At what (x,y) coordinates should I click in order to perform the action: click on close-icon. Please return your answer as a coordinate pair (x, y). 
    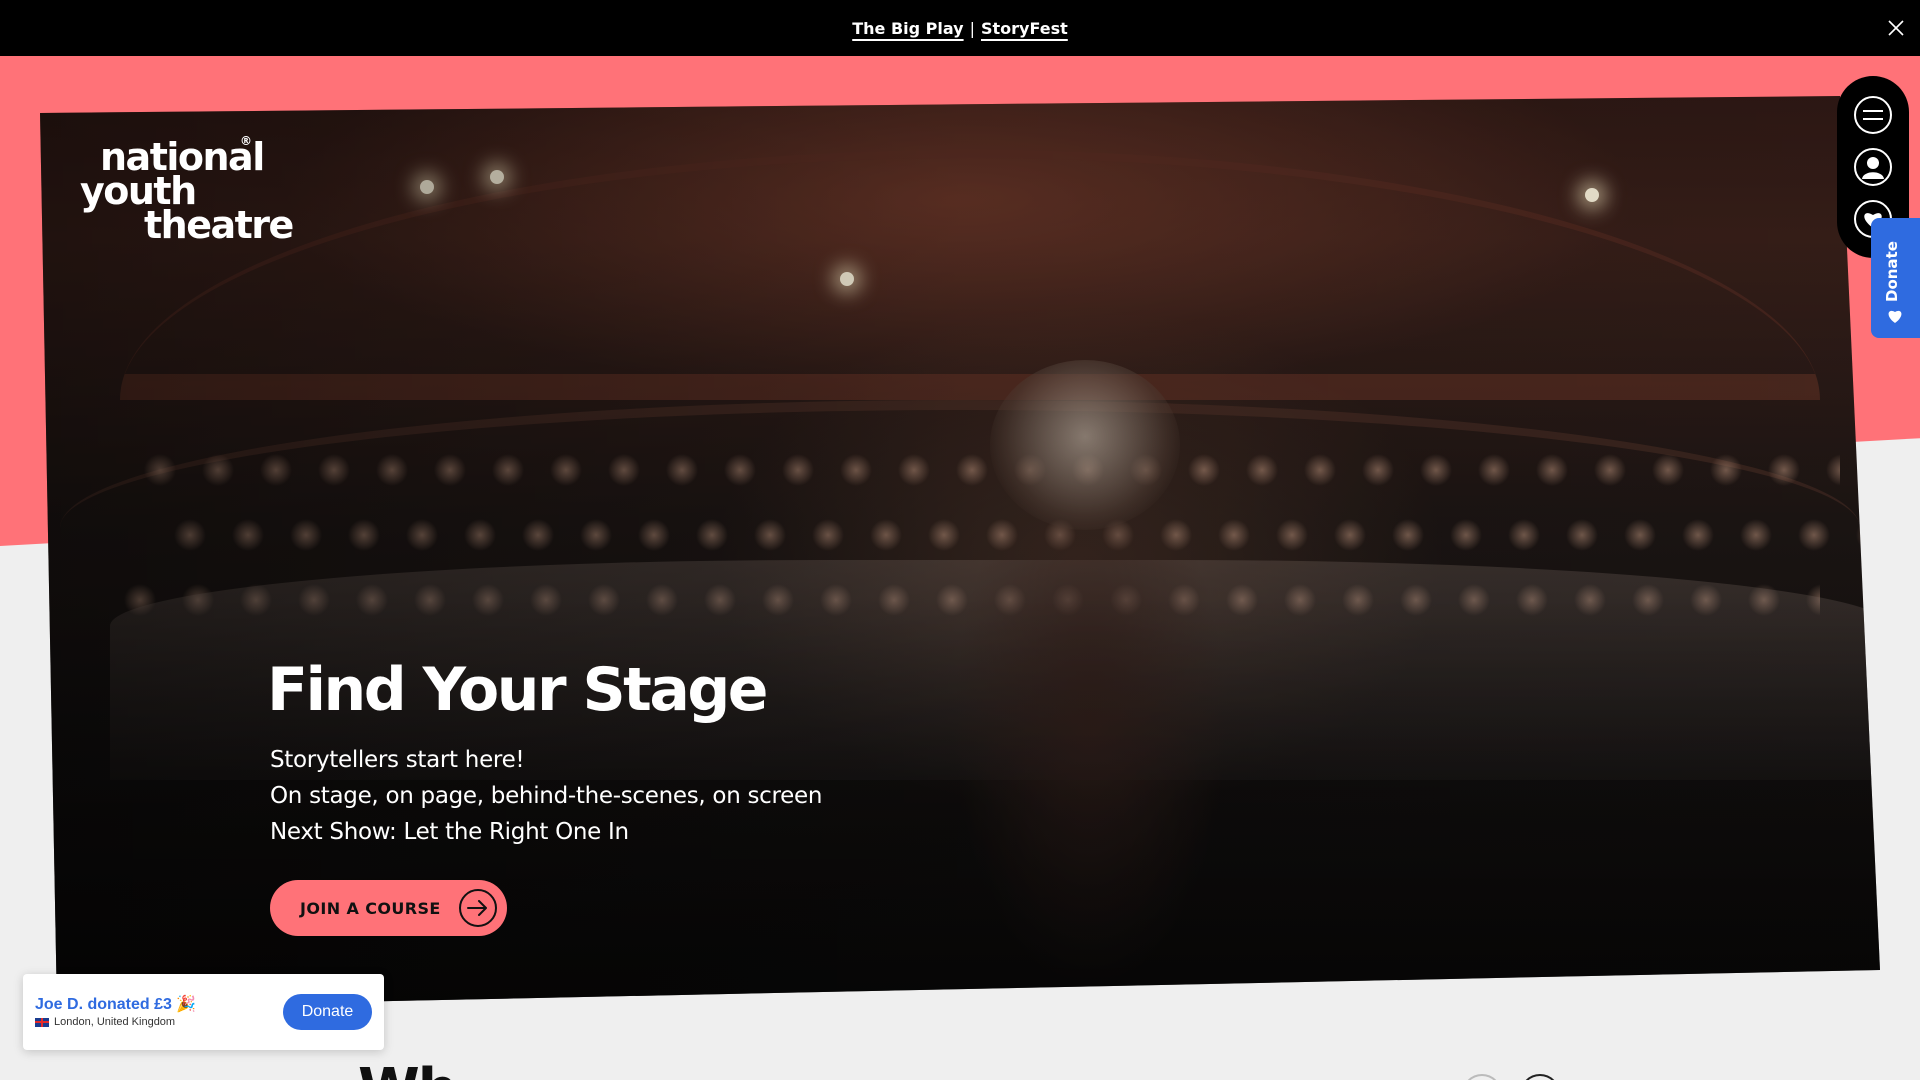
    Looking at the image, I should click on (1896, 28).